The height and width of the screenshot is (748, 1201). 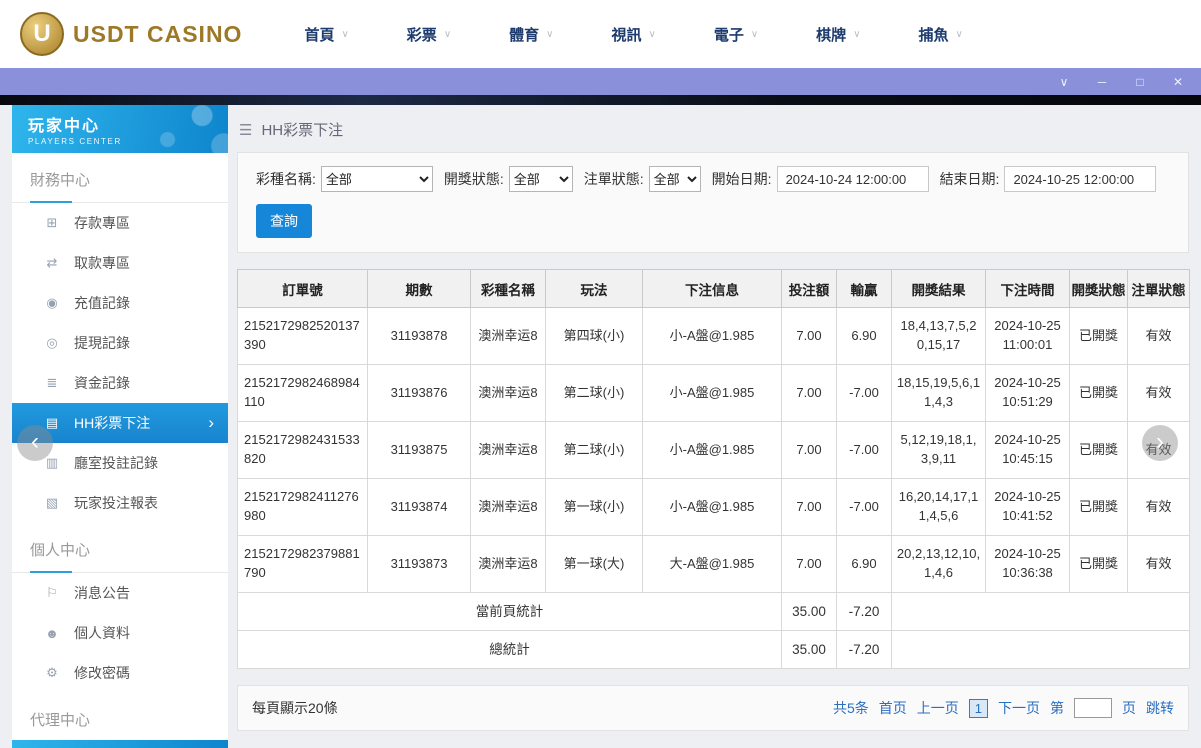 I want to click on nav-item-slots: 電子 ∨, so click(x=736, y=34).